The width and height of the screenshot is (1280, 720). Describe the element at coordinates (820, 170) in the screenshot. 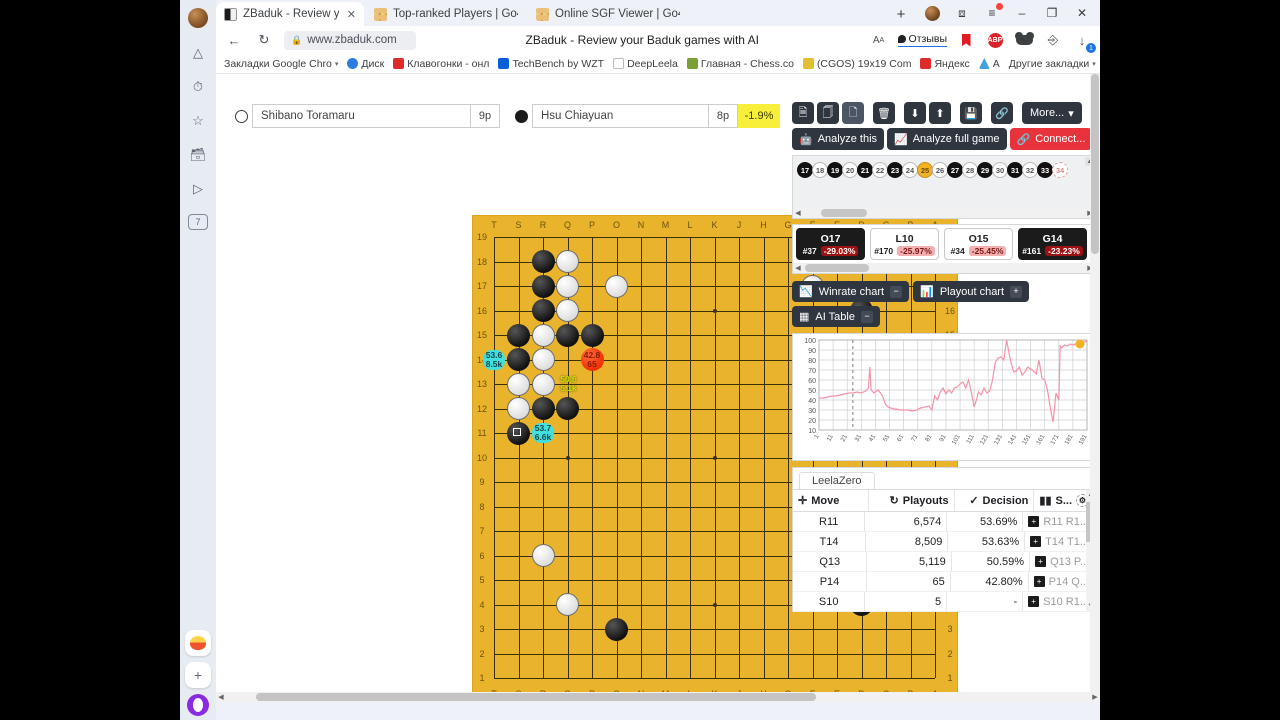

I see `move-node-18: 18` at that location.